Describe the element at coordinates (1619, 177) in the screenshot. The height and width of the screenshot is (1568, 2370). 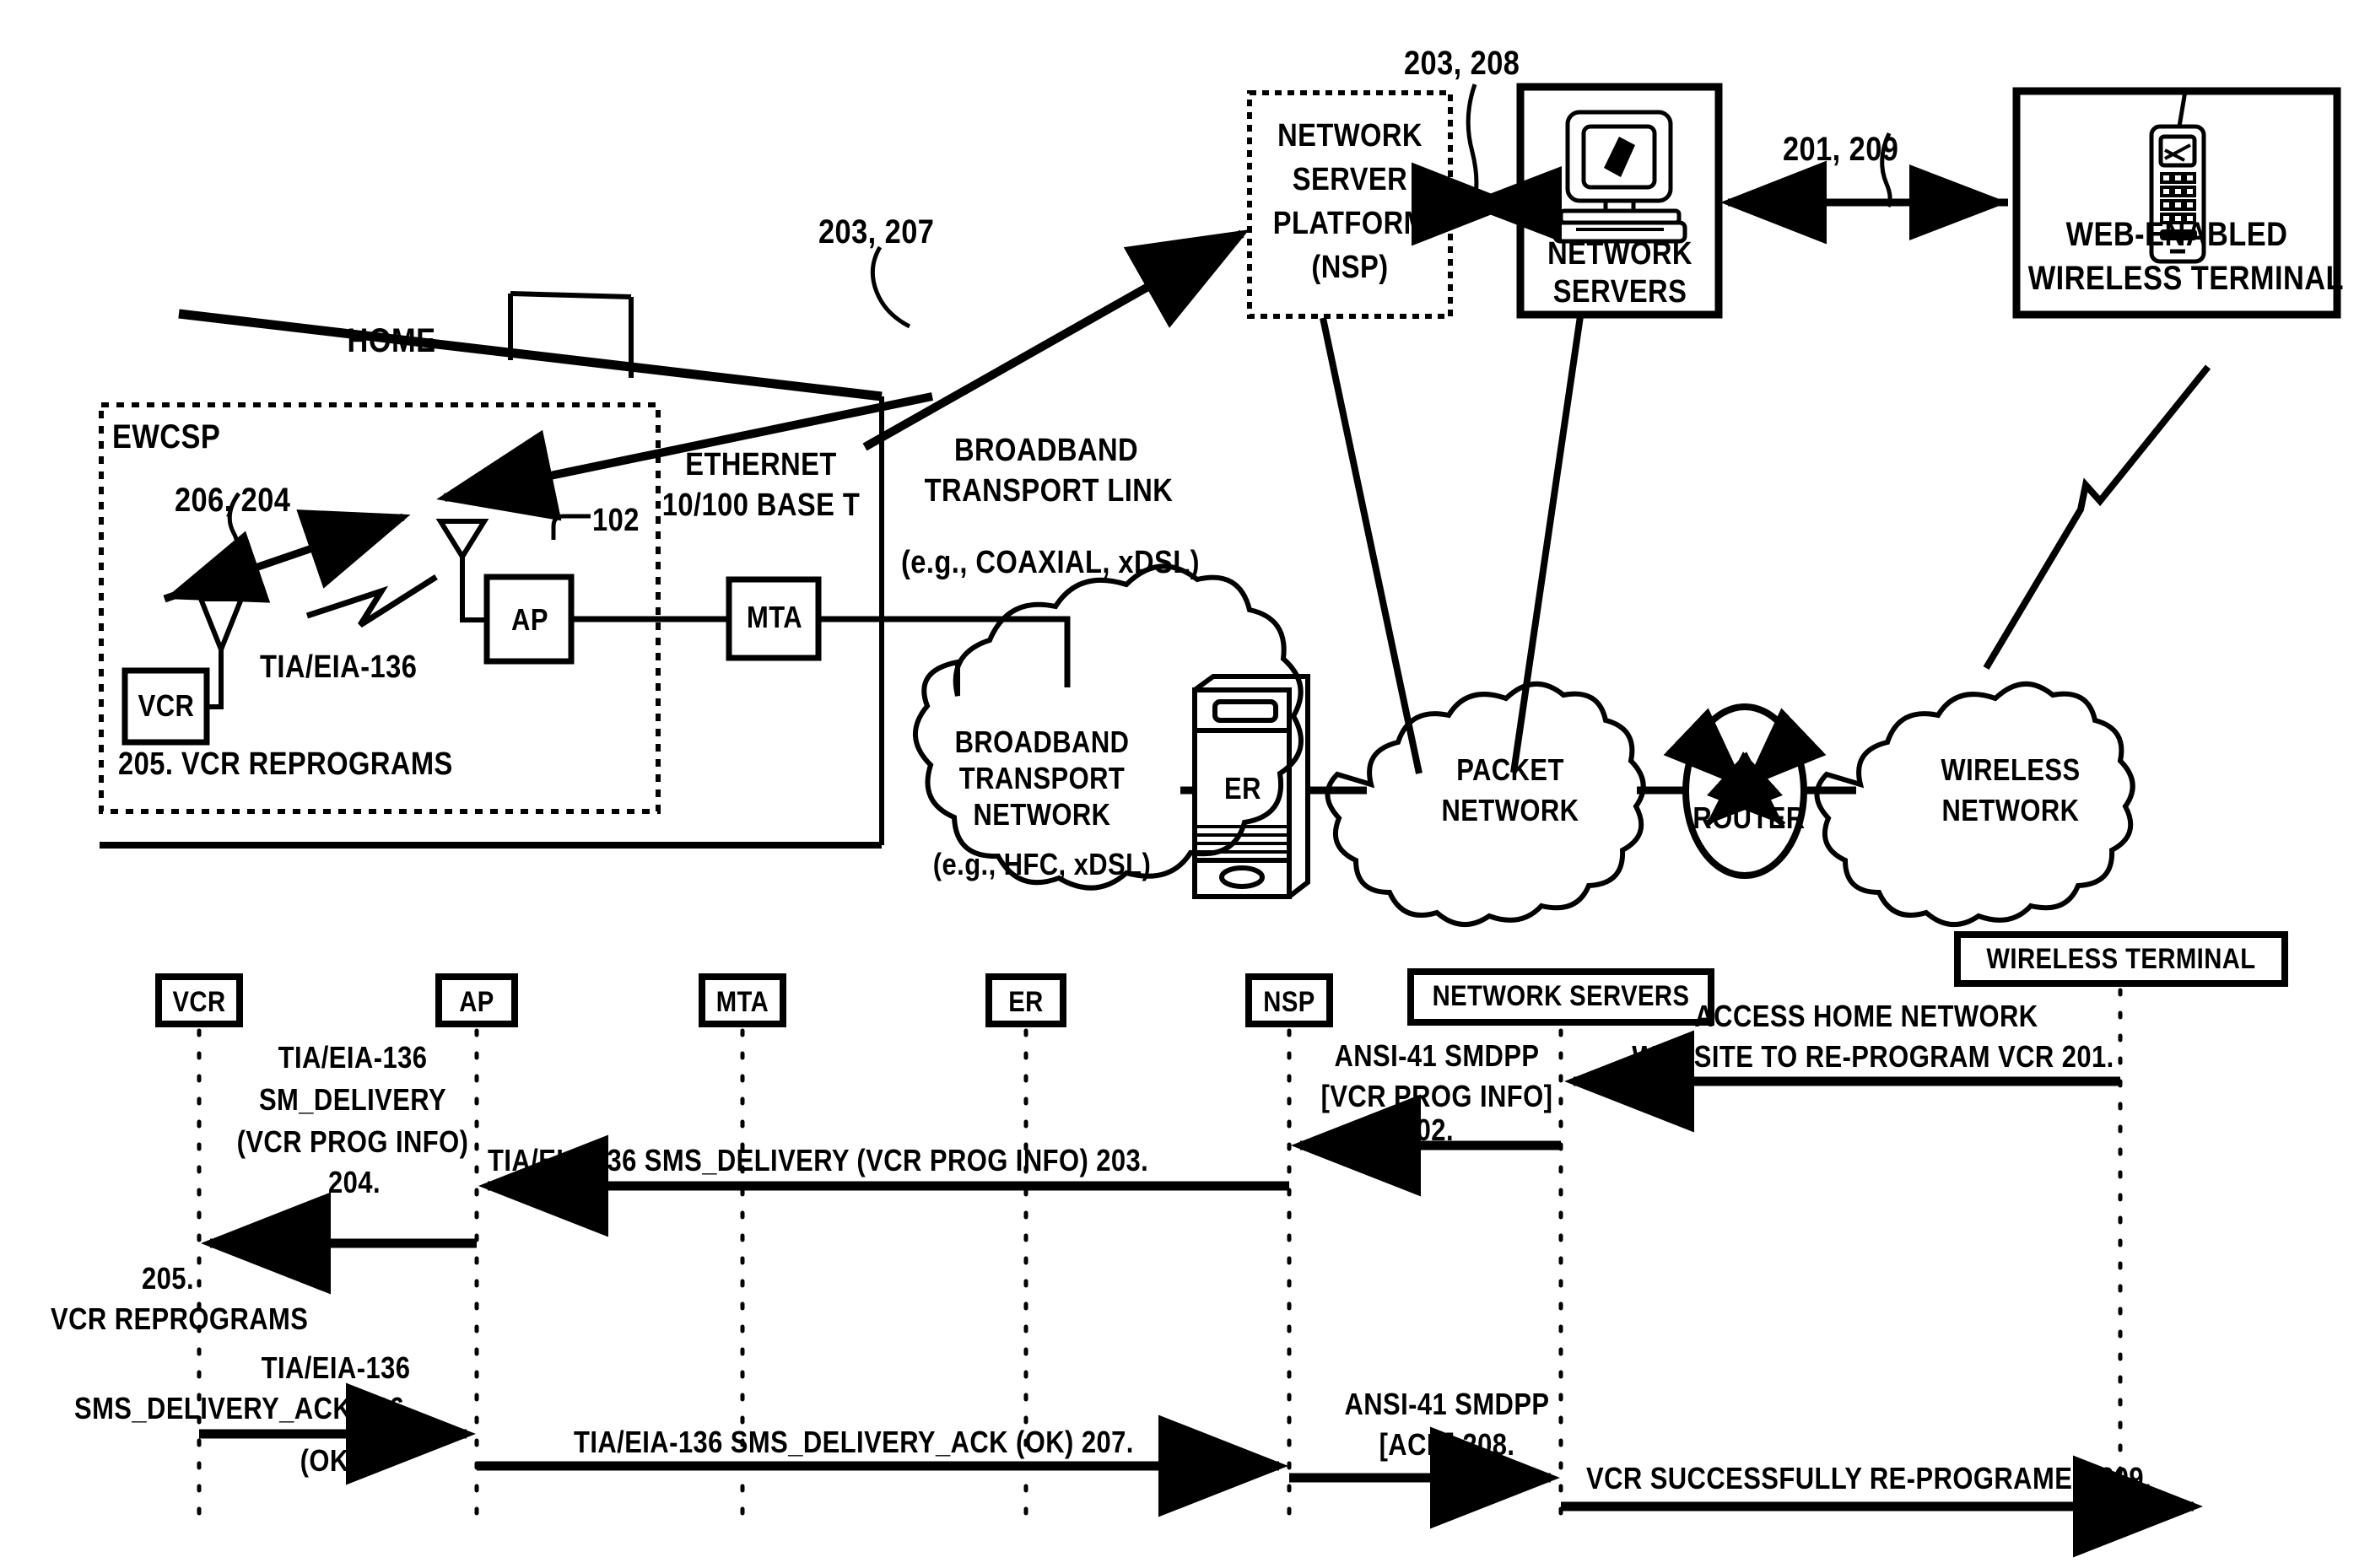
I see `desktop-computer-icon` at that location.